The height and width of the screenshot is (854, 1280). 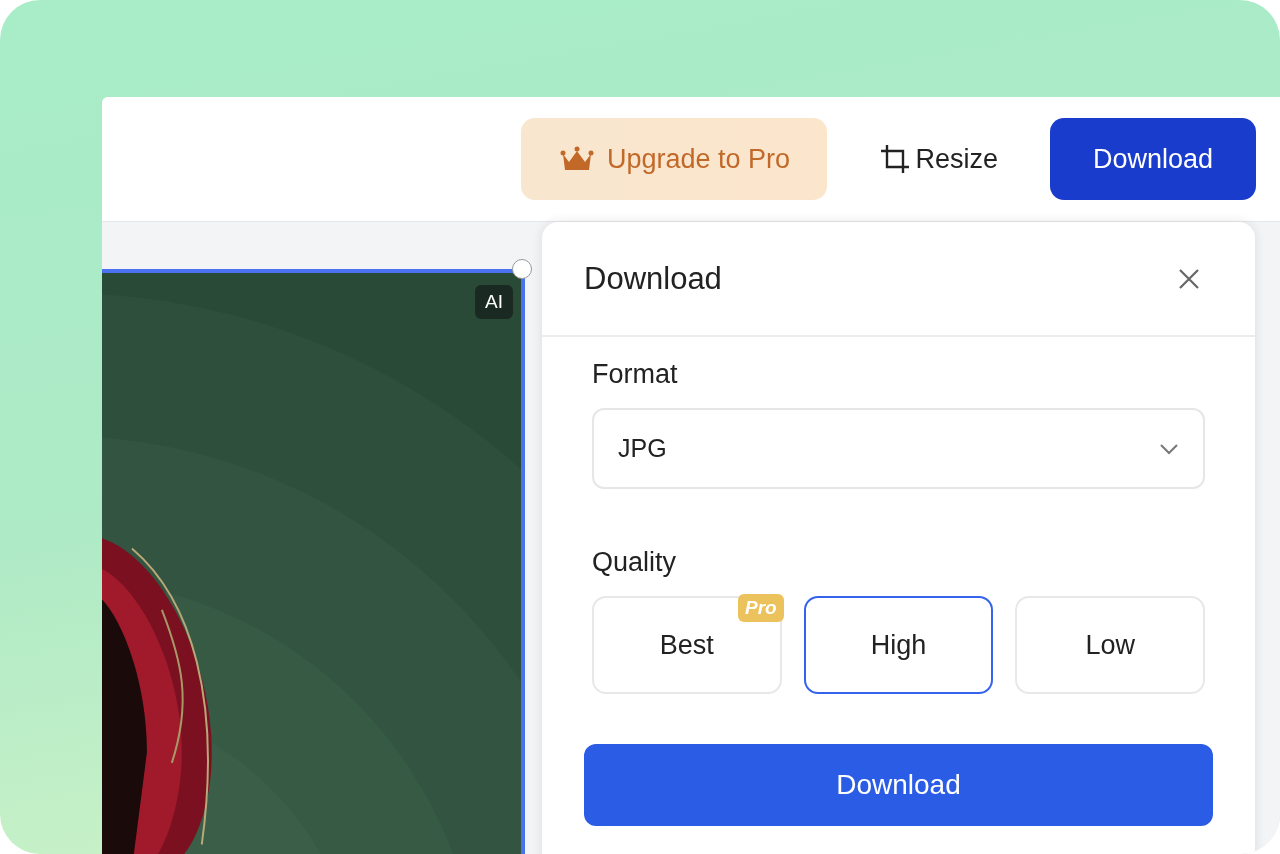 What do you see at coordinates (1169, 448) in the screenshot?
I see `chevron-down-icon` at bounding box center [1169, 448].